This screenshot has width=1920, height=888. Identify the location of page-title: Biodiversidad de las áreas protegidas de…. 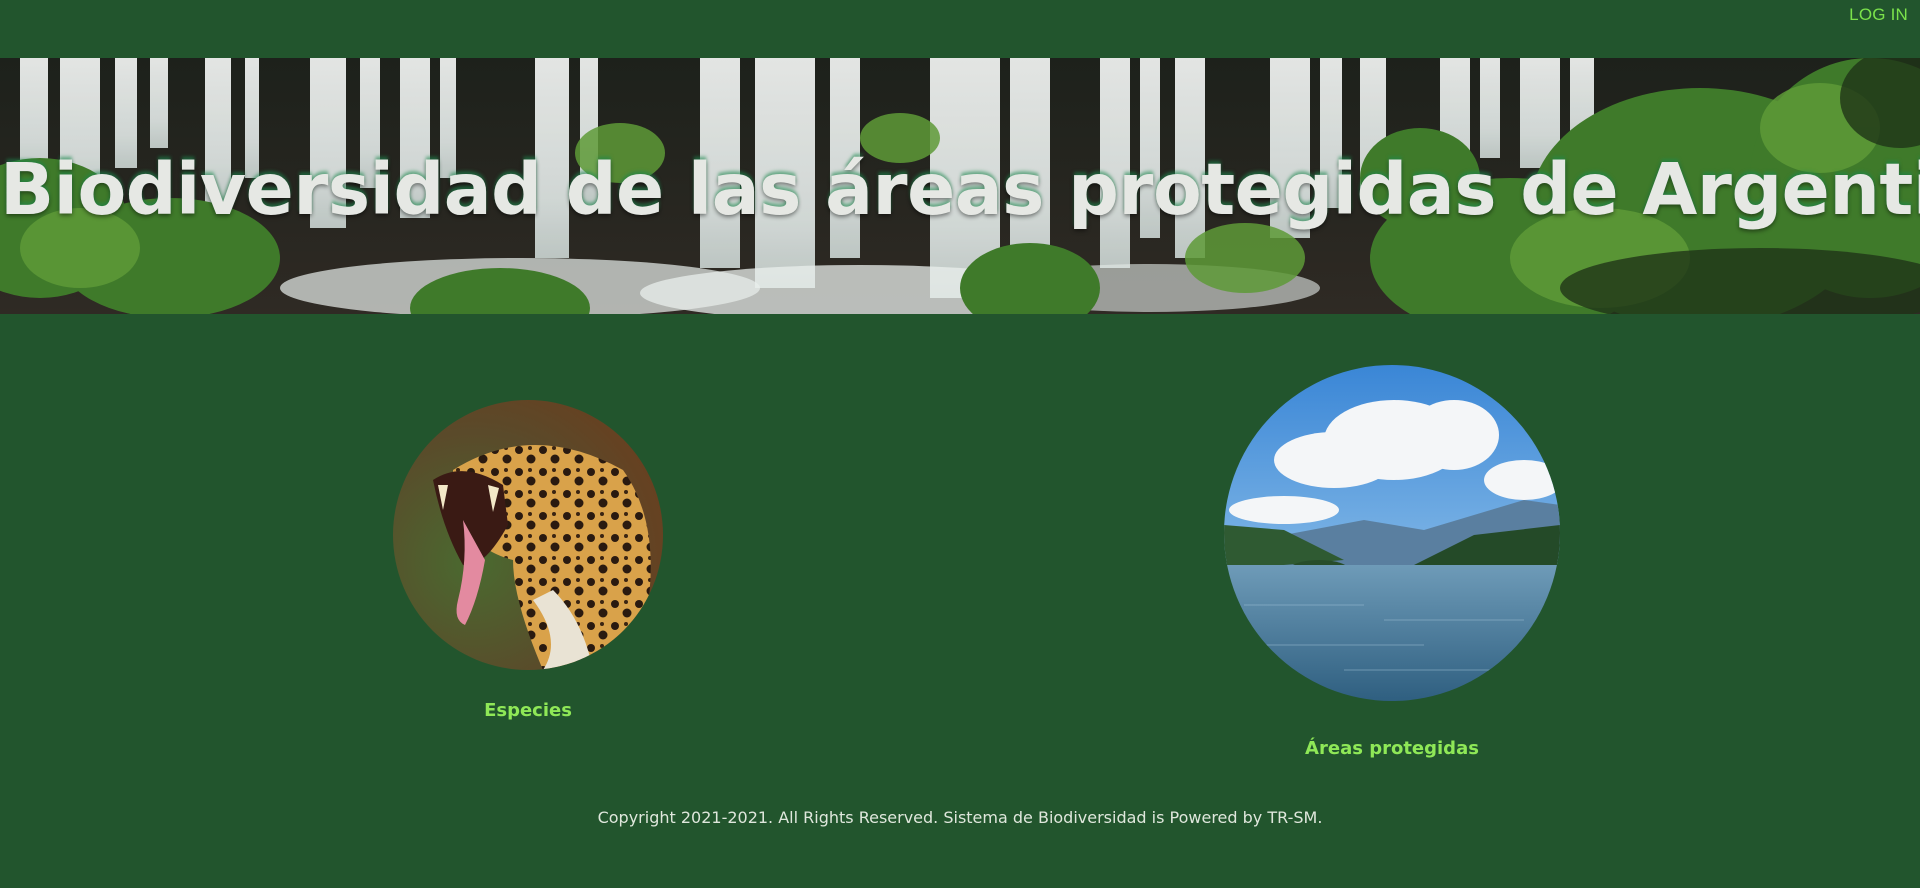
(960, 189).